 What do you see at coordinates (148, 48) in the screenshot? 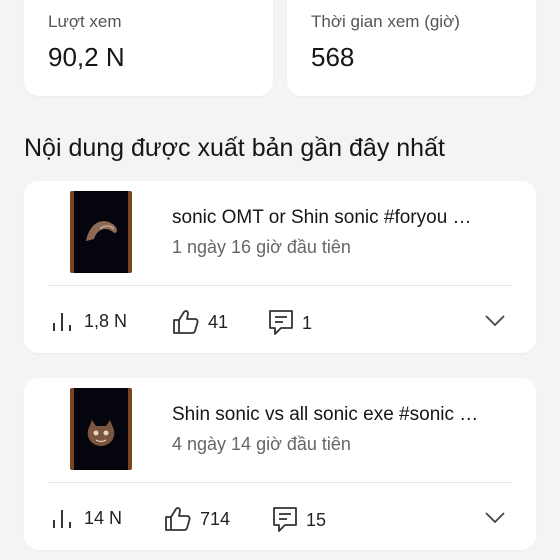
I see `views-stat-card: Lượt xem 90,2 N` at bounding box center [148, 48].